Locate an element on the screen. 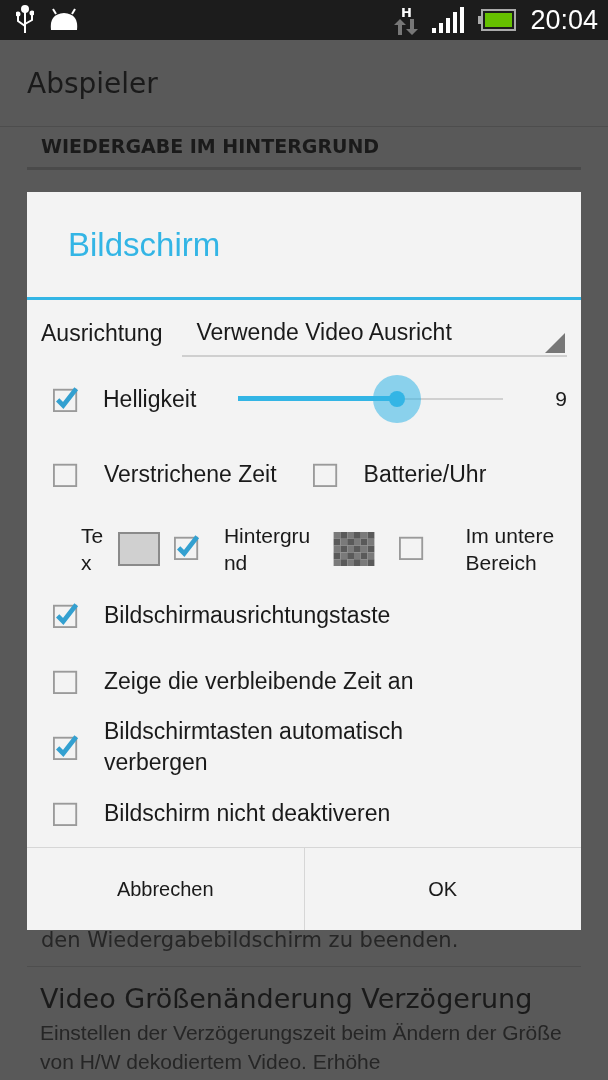  brightness-value: 9 is located at coordinates (560, 399).